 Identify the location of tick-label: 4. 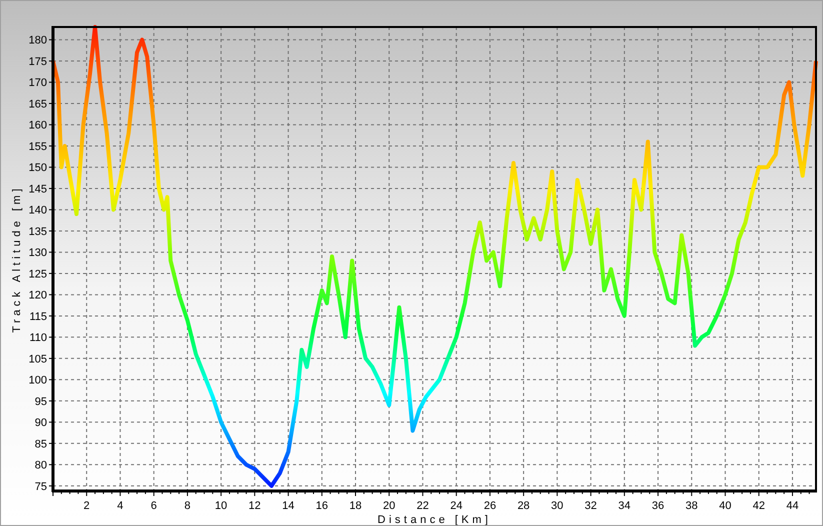
(120, 506).